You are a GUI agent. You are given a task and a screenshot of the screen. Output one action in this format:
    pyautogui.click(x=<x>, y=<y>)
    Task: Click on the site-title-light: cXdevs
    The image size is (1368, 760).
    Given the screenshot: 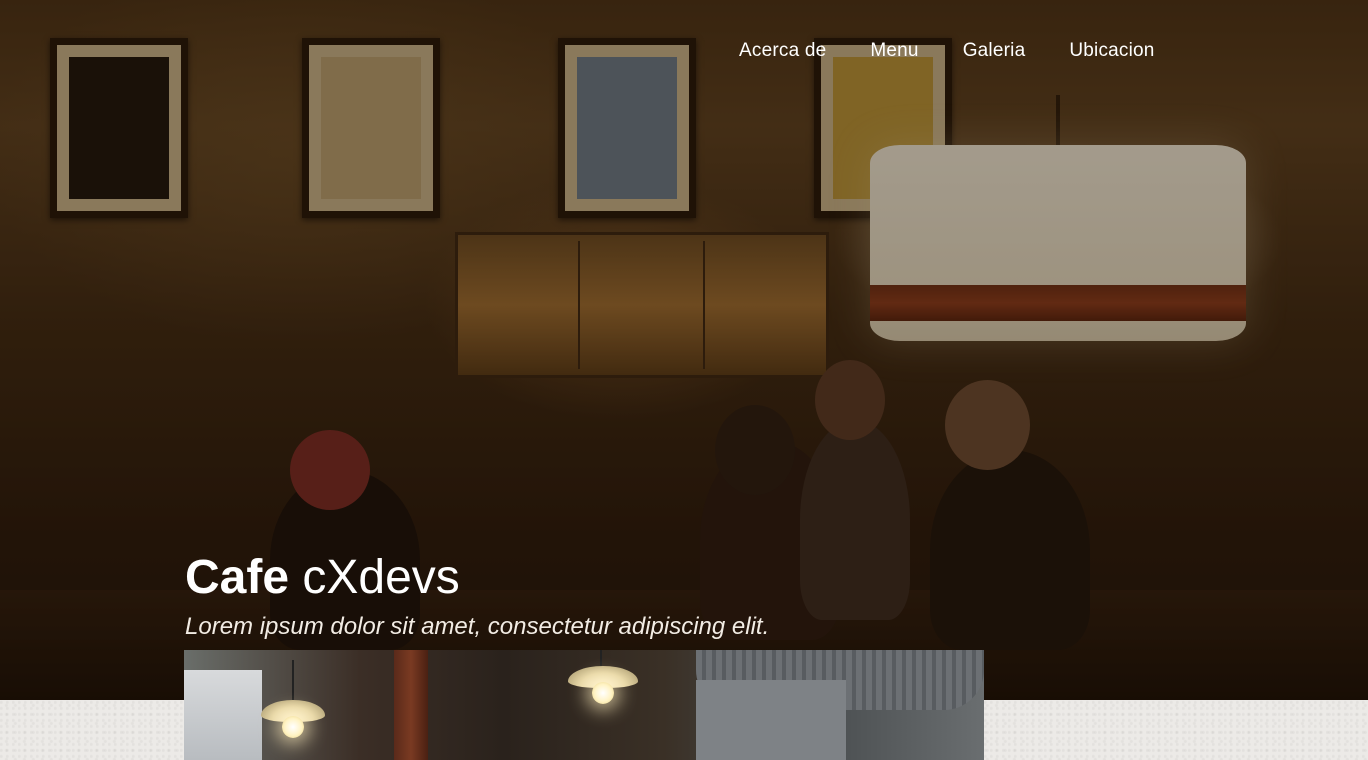 What is the action you would take?
    pyautogui.click(x=381, y=577)
    